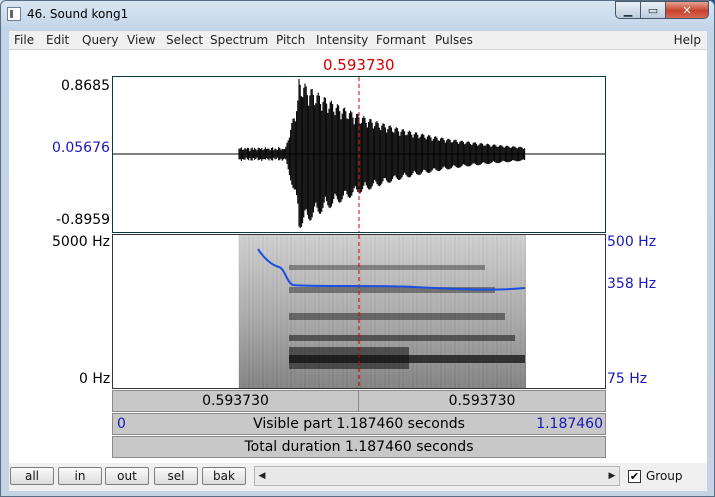  I want to click on window-title: 46. Sound kong1, so click(78, 14).